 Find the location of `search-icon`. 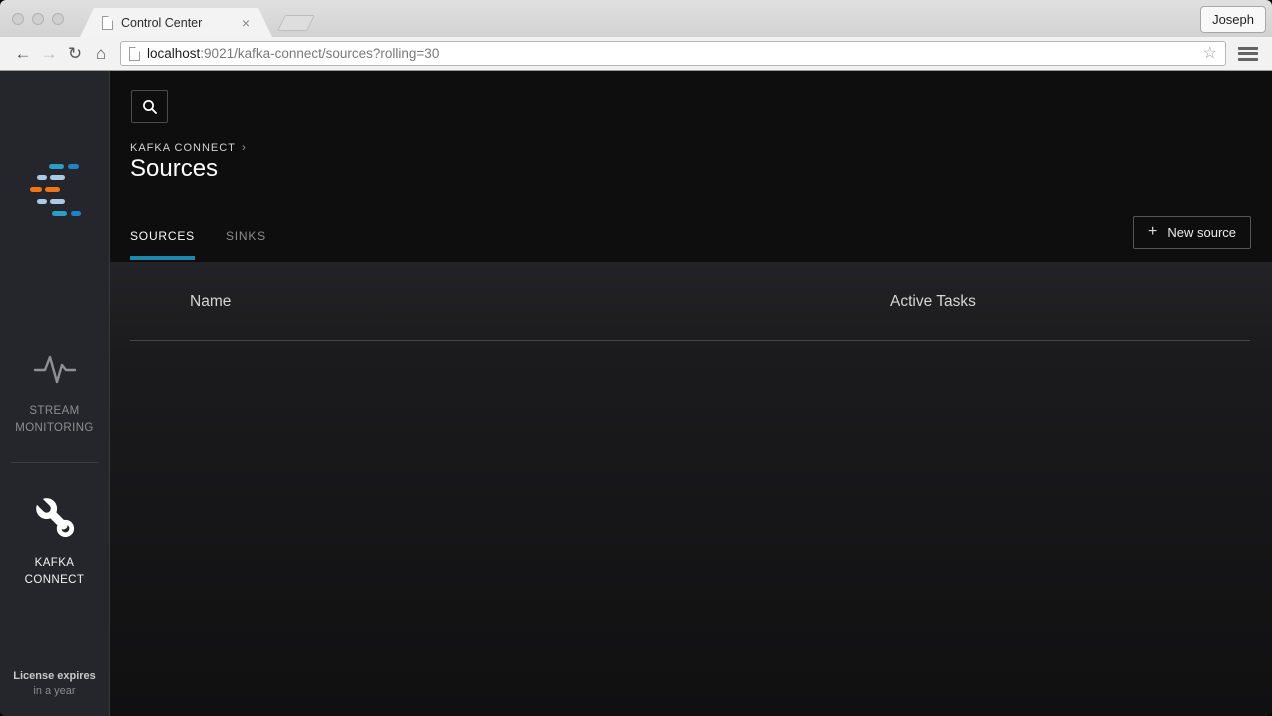

search-icon is located at coordinates (149, 106).